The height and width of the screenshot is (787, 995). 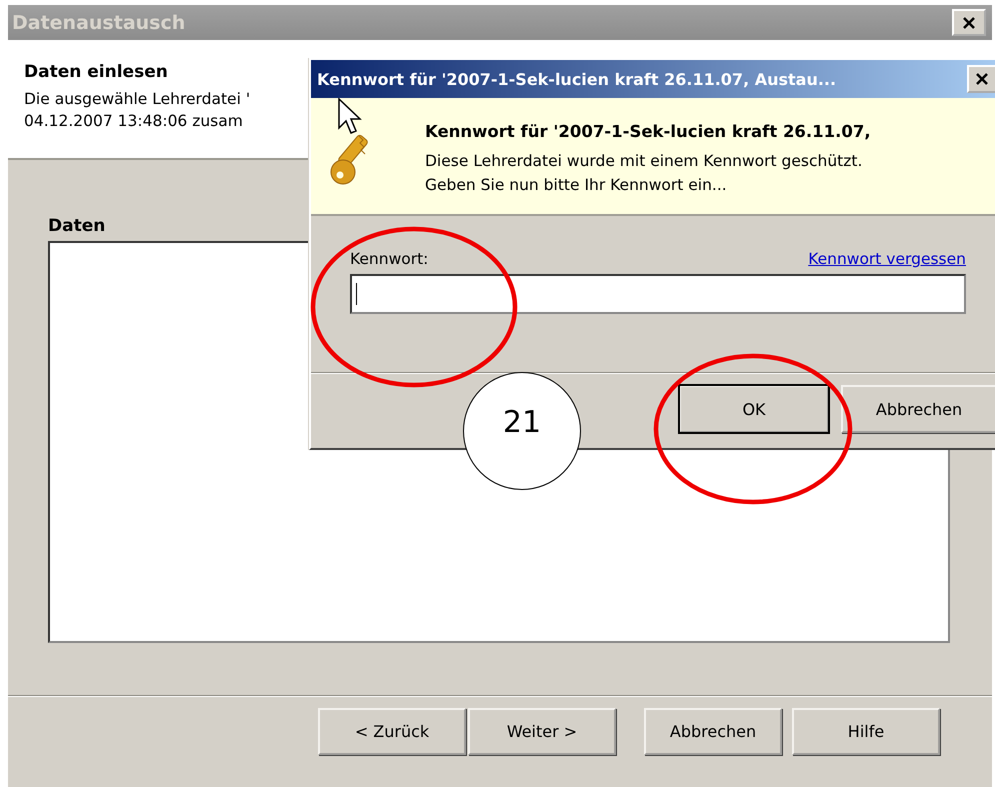 I want to click on window-title: Datenaustausch, so click(x=99, y=23).